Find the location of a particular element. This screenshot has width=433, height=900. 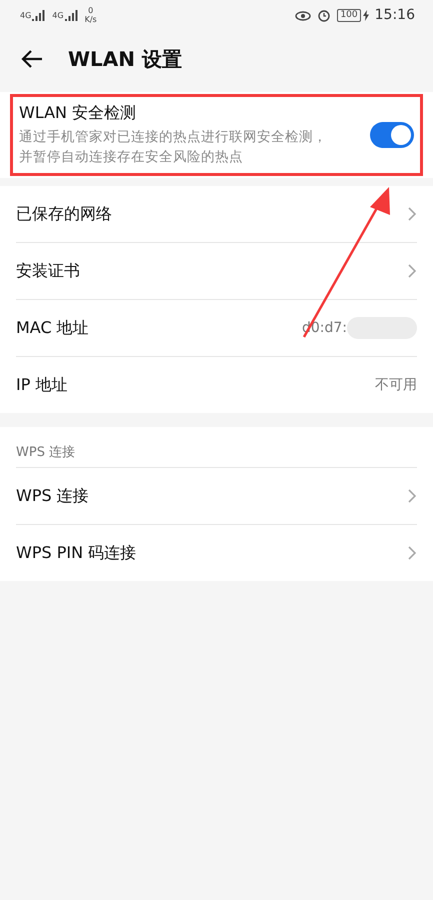

setting-title: WLAN 安全检测 is located at coordinates (78, 113).